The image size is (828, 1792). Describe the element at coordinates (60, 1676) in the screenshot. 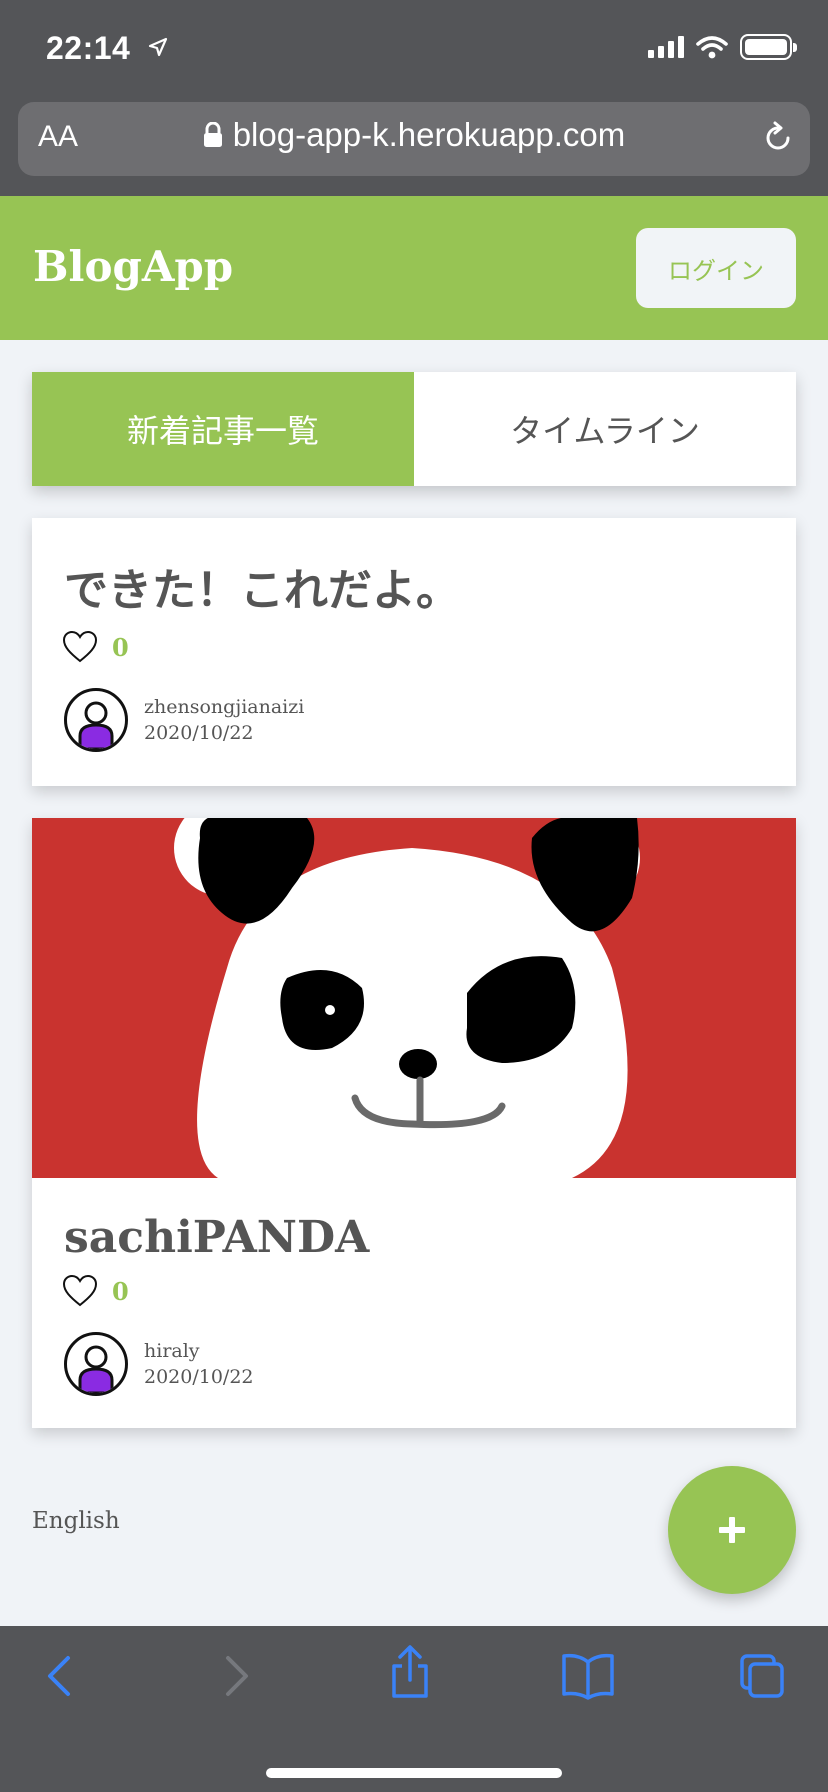

I see `back-icon` at that location.